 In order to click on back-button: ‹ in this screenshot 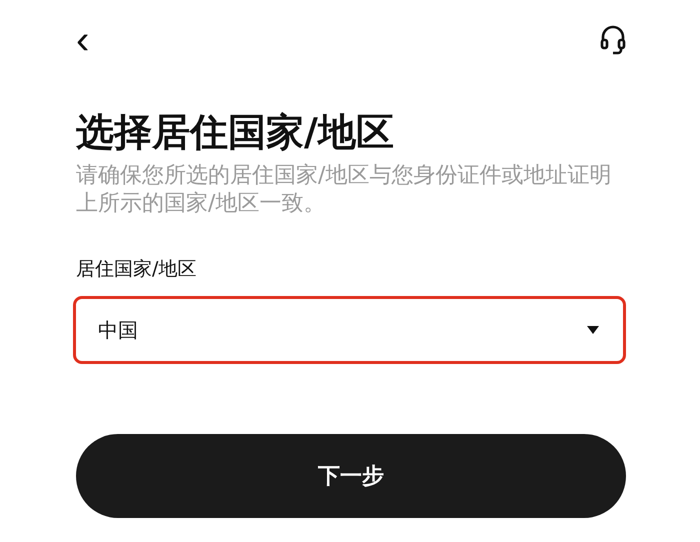, I will do `click(83, 40)`.